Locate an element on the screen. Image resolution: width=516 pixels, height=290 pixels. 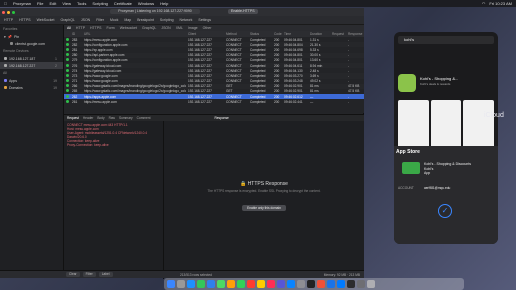
column-header: Client is located at coordinates (205, 34).